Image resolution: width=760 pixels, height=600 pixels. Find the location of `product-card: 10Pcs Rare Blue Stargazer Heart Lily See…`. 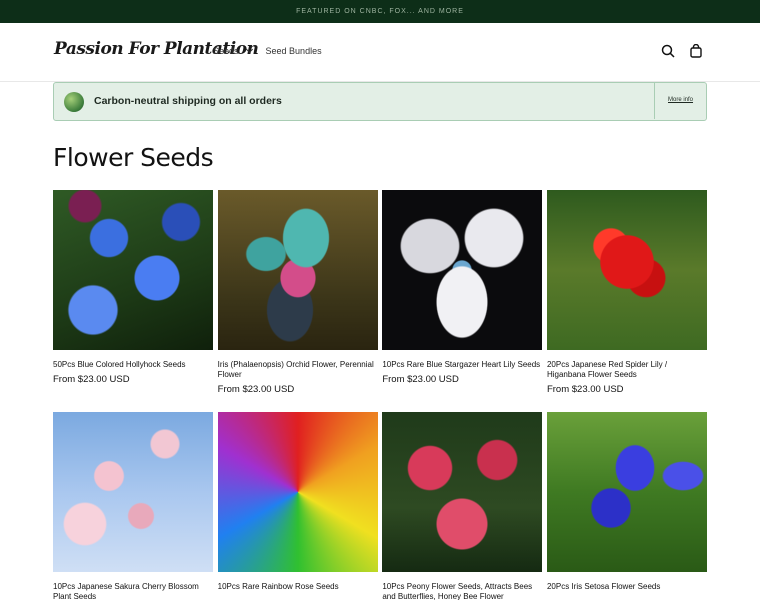

product-card: 10Pcs Rare Blue Stargazer Heart Lily See… is located at coordinates (462, 290).